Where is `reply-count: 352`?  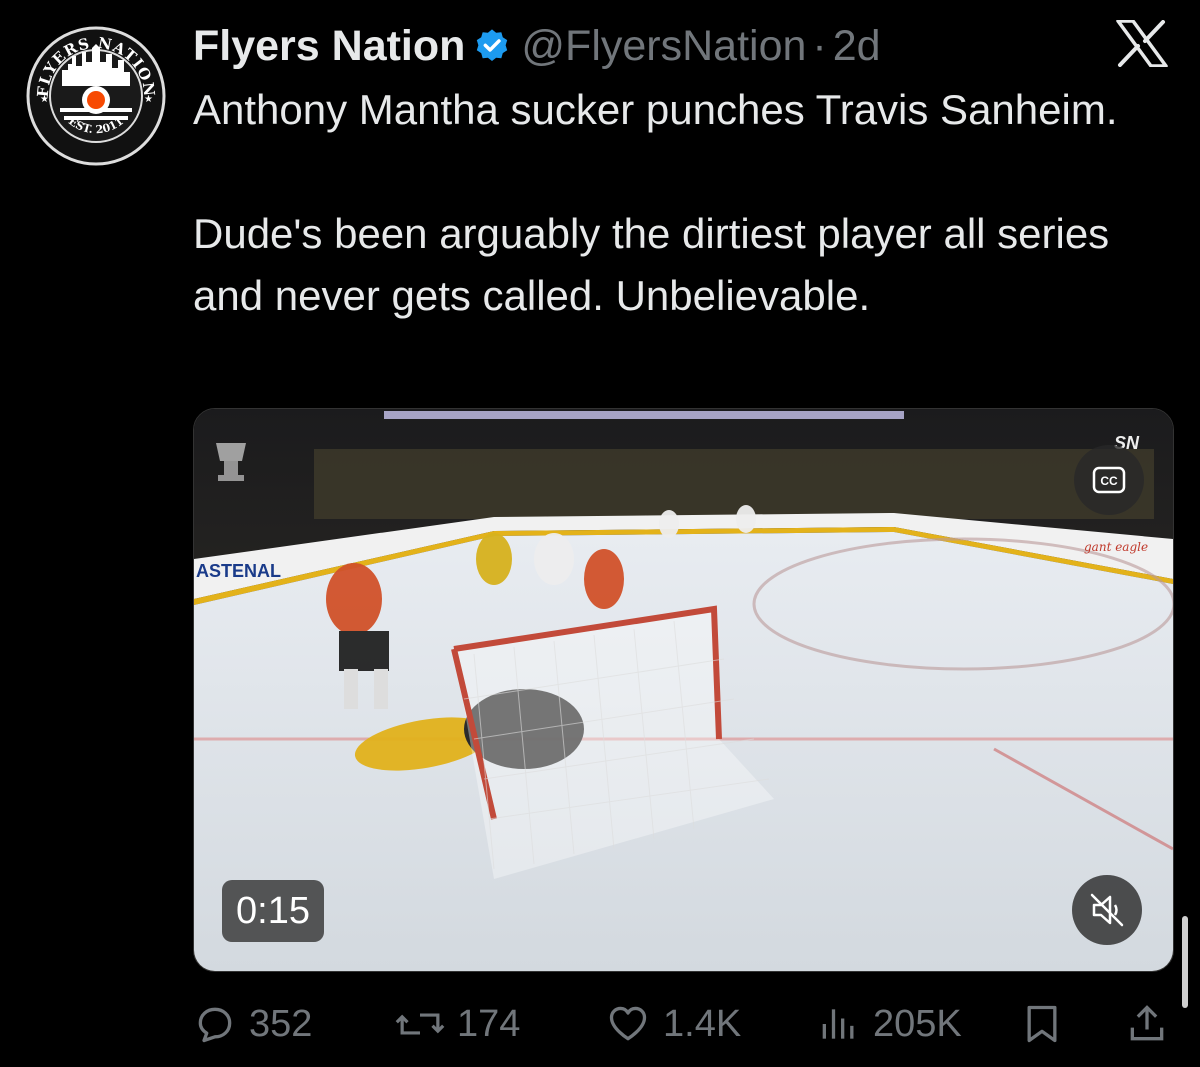 reply-count: 352 is located at coordinates (281, 1023).